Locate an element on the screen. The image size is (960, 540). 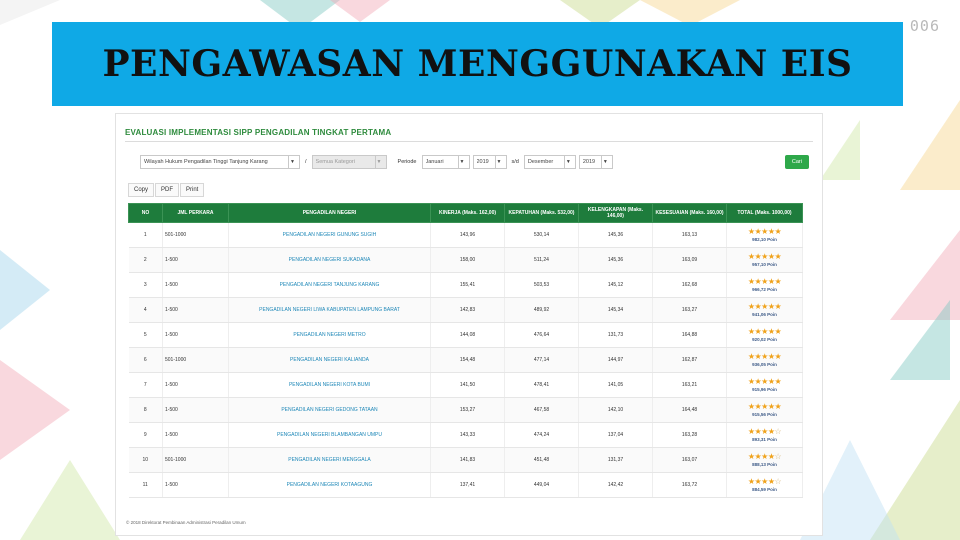
col-total: TOTAL (Maks. 1000,00) is located at coordinates (764, 213).